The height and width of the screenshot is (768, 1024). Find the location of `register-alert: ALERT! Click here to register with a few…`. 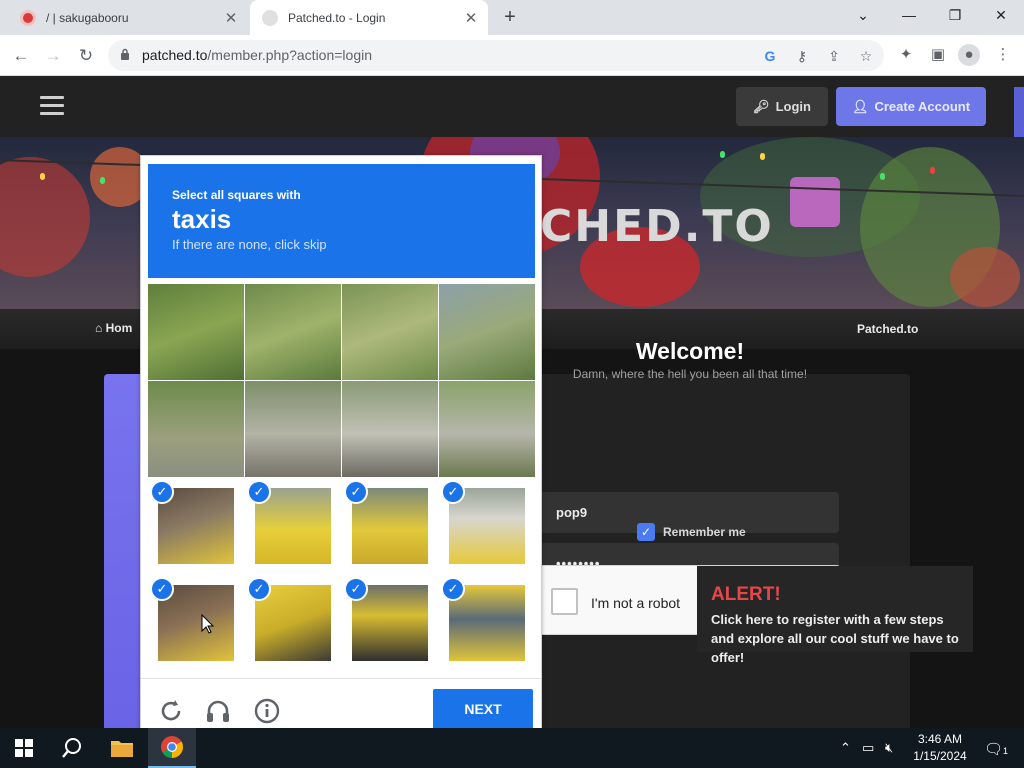

register-alert: ALERT! Click here to register with a few… is located at coordinates (835, 615).